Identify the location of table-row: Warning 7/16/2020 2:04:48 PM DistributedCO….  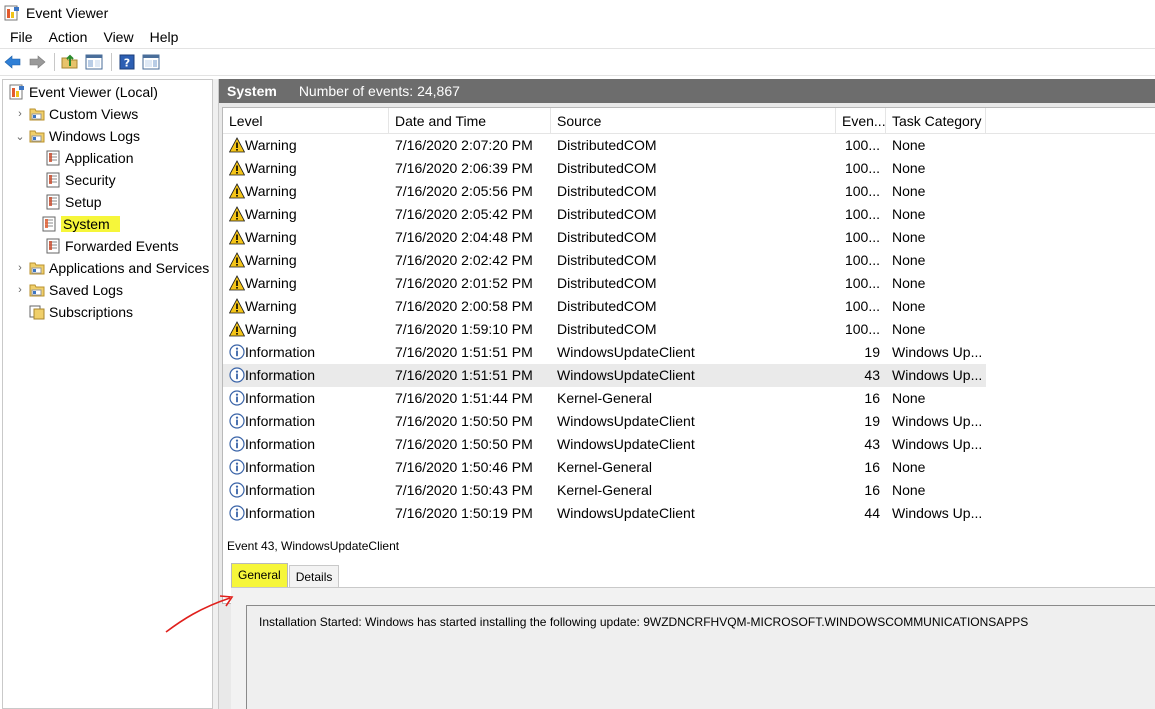
(604, 237).